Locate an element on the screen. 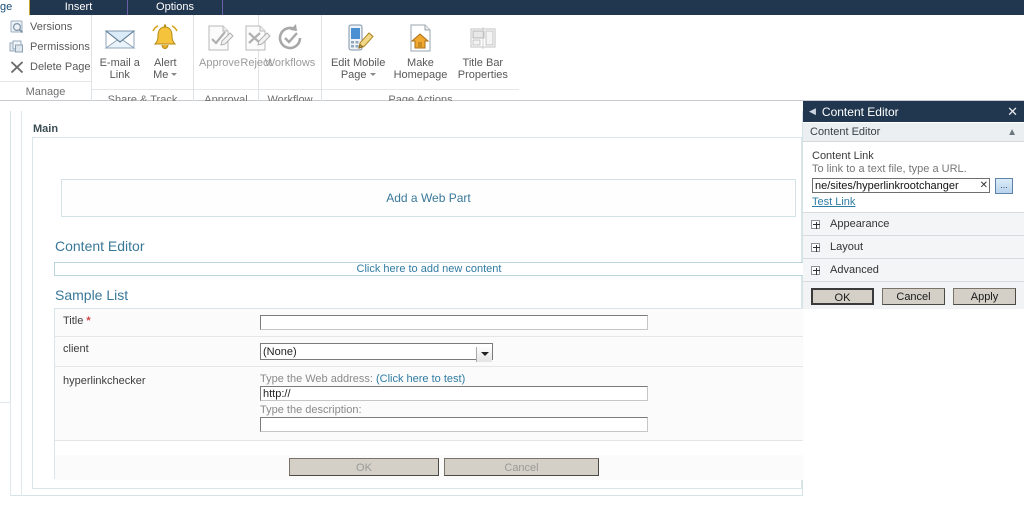 Image resolution: width=1024 pixels, height=512 pixels. ribbon-group-items: Approve Reject is located at coordinates (233, 52).